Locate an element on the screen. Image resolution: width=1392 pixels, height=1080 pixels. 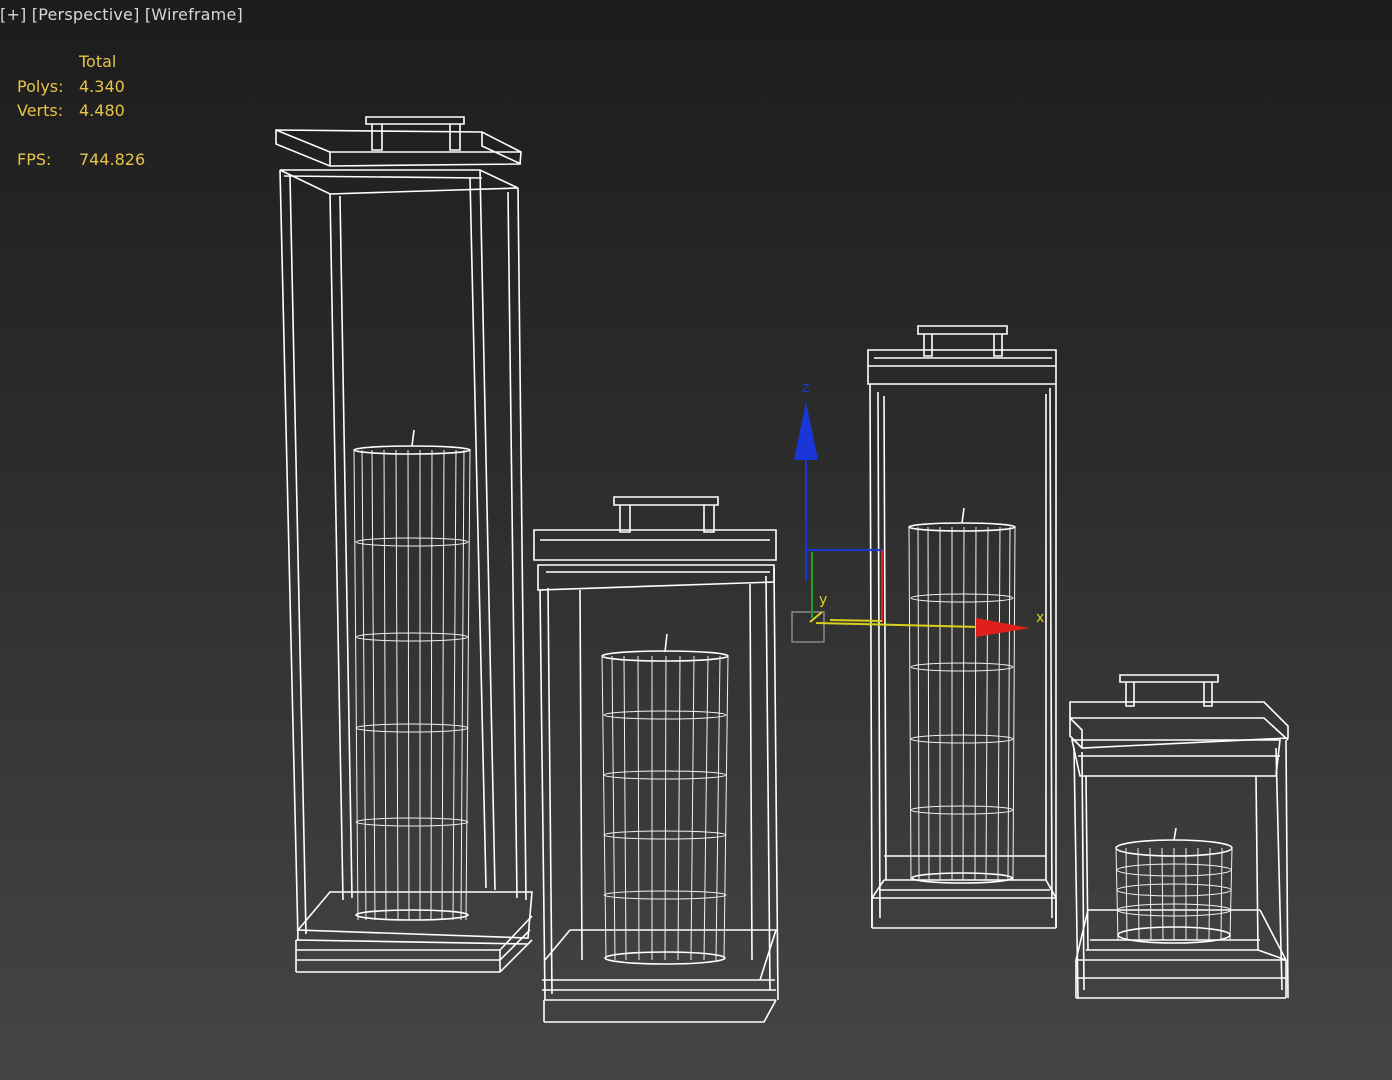
gizmo-z-arrow is located at coordinates (806, 431).